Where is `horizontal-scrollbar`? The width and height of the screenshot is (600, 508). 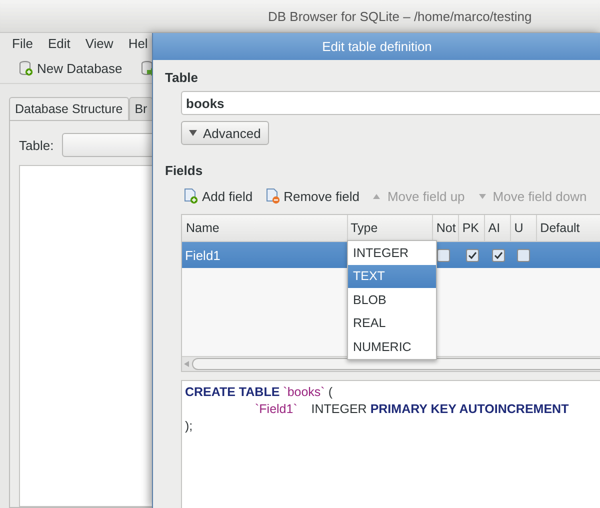 horizontal-scrollbar is located at coordinates (391, 363).